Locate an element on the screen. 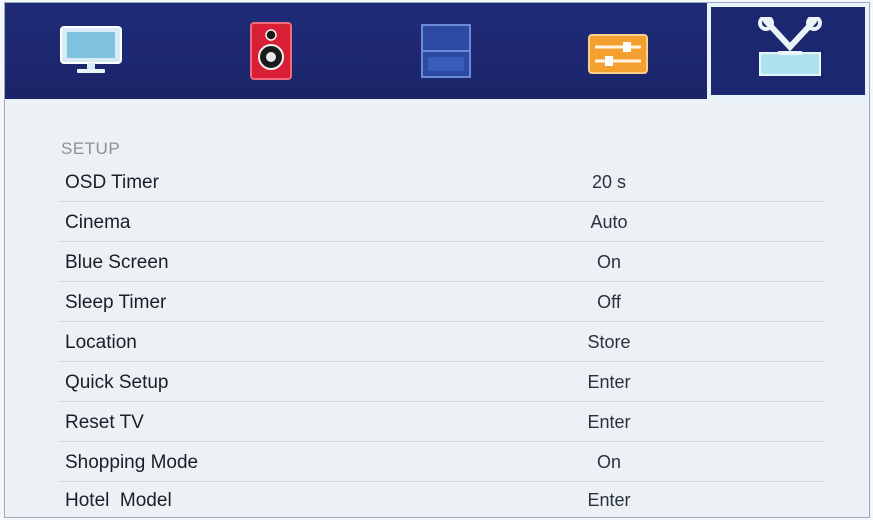  menu-item-label: Location is located at coordinates (101, 342).